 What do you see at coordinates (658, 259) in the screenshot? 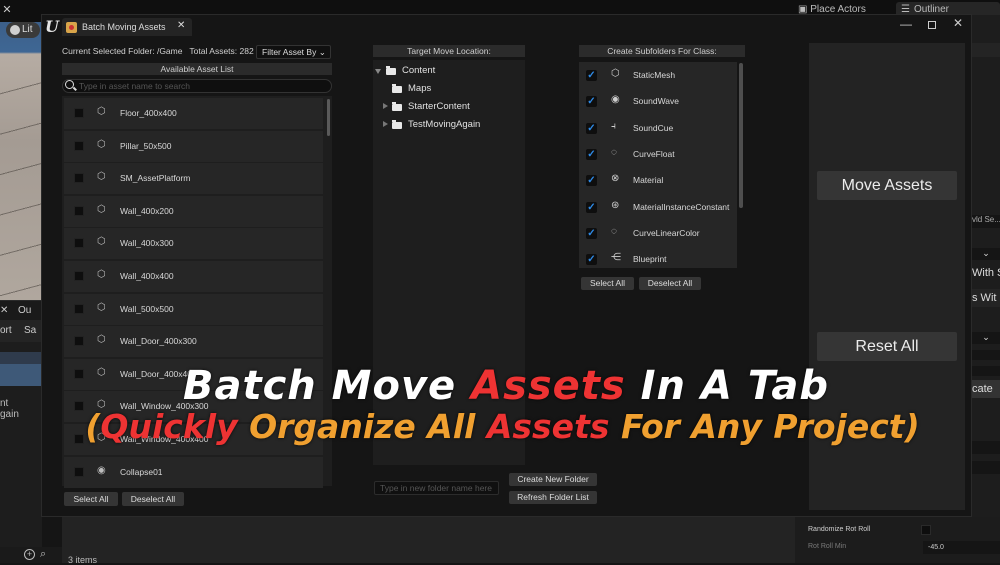
I see `class-list-item: ✓ ⋲ Blueprint` at bounding box center [658, 259].